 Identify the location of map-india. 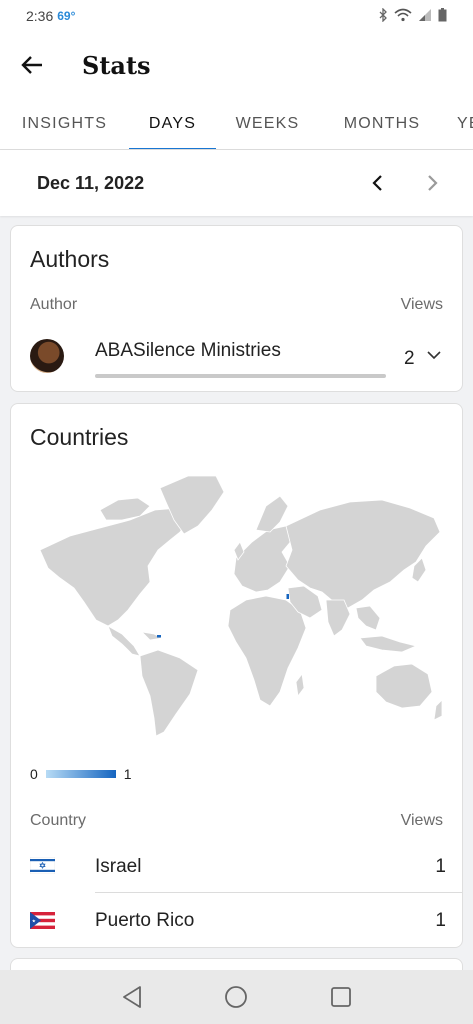
(338, 618).